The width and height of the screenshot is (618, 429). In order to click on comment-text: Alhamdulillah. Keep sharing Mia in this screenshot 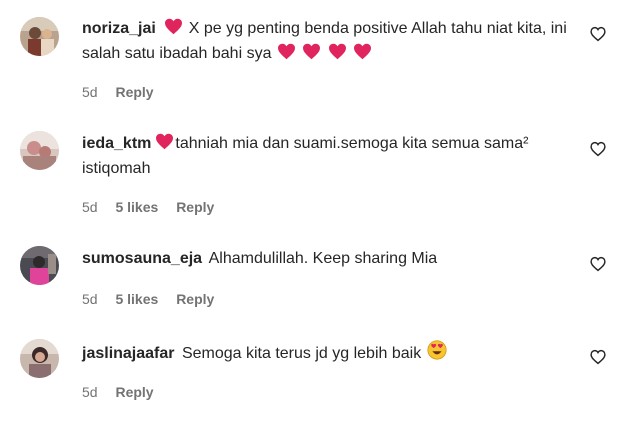, I will do `click(323, 258)`.